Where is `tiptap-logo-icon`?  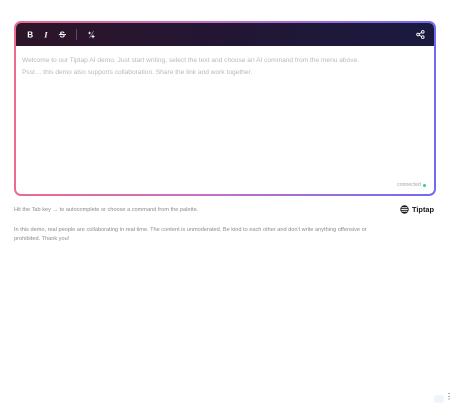 tiptap-logo-icon is located at coordinates (404, 209).